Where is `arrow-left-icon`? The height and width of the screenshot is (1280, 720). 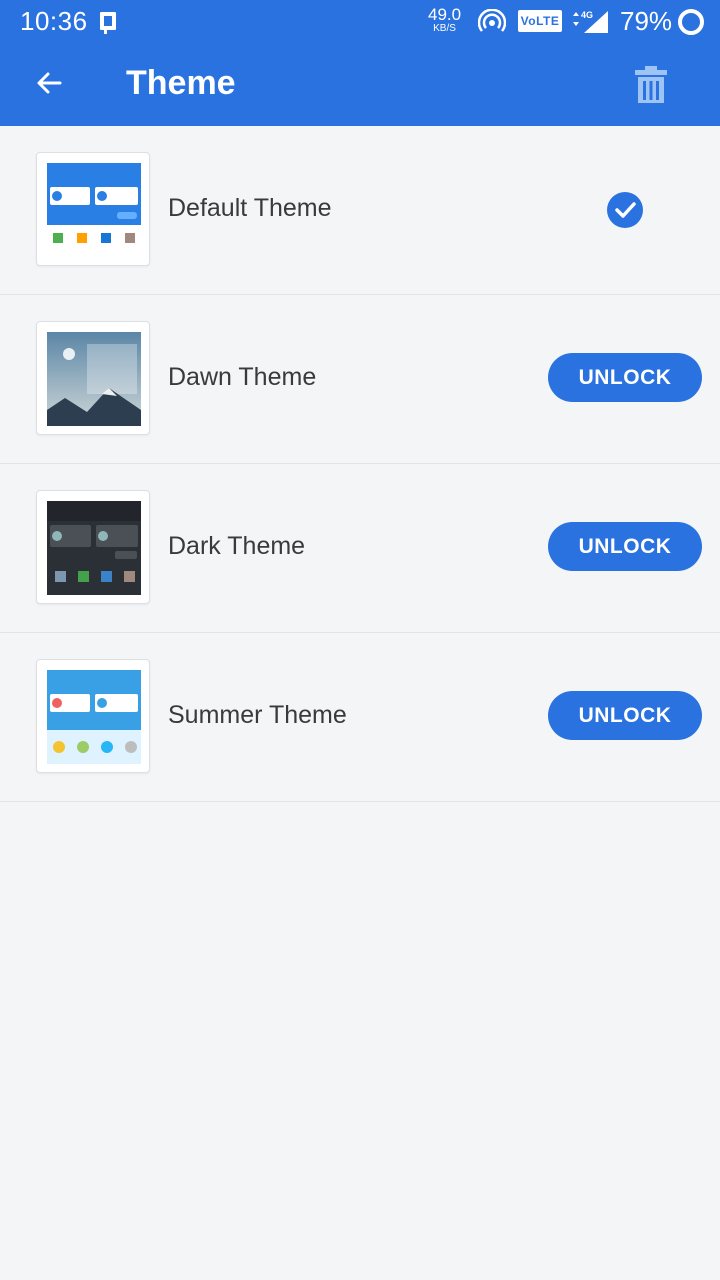 arrow-left-icon is located at coordinates (49, 83).